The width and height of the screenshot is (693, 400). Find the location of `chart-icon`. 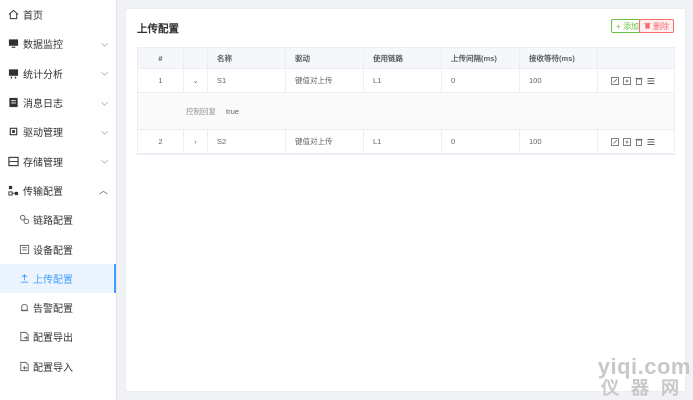

chart-icon is located at coordinates (13, 73).